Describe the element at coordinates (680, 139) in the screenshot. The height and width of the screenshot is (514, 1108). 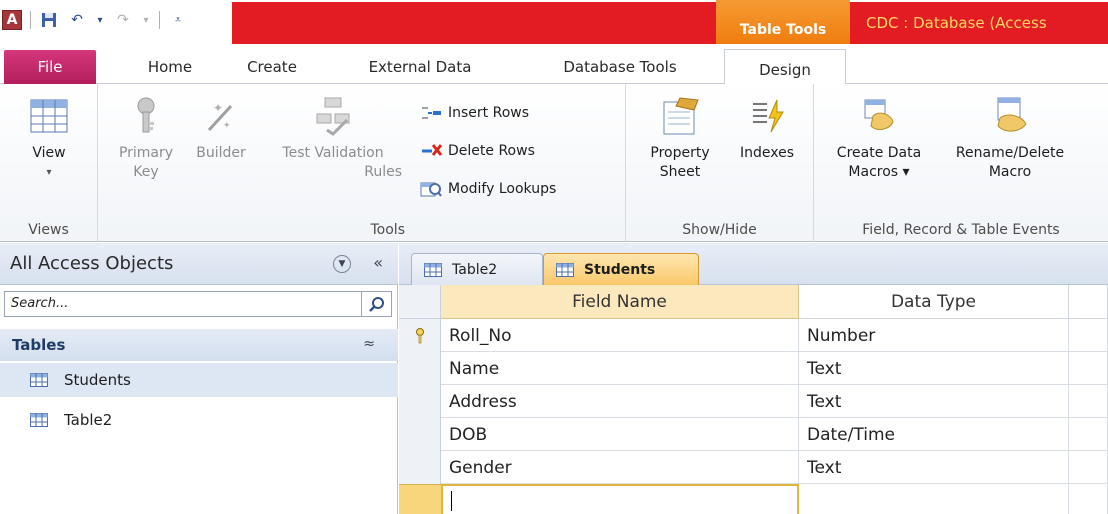
I see `property-sheet-button: Property Sheet` at that location.